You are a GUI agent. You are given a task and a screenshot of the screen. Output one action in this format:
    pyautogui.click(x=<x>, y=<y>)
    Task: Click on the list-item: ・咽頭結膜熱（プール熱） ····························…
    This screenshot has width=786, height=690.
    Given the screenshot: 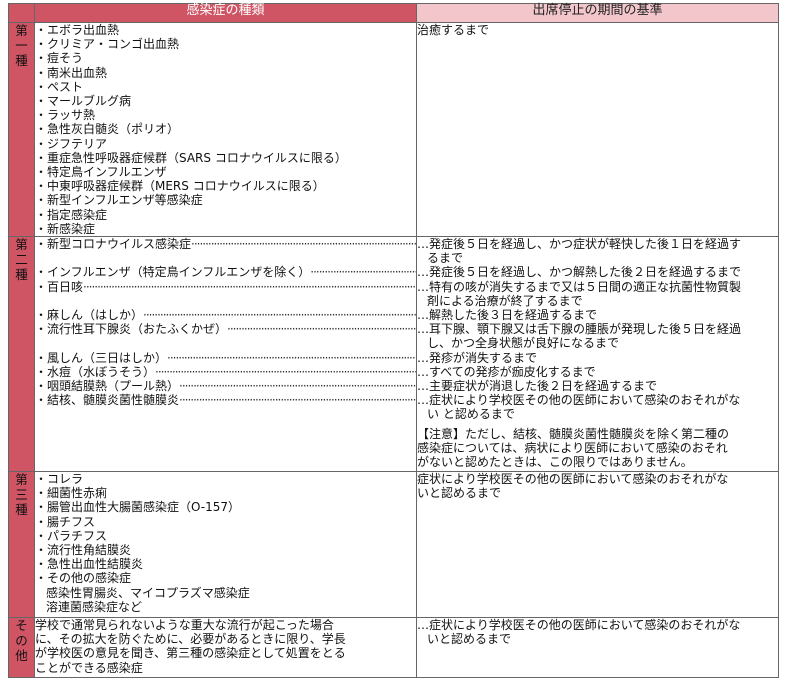 What is the action you would take?
    pyautogui.click(x=225, y=386)
    